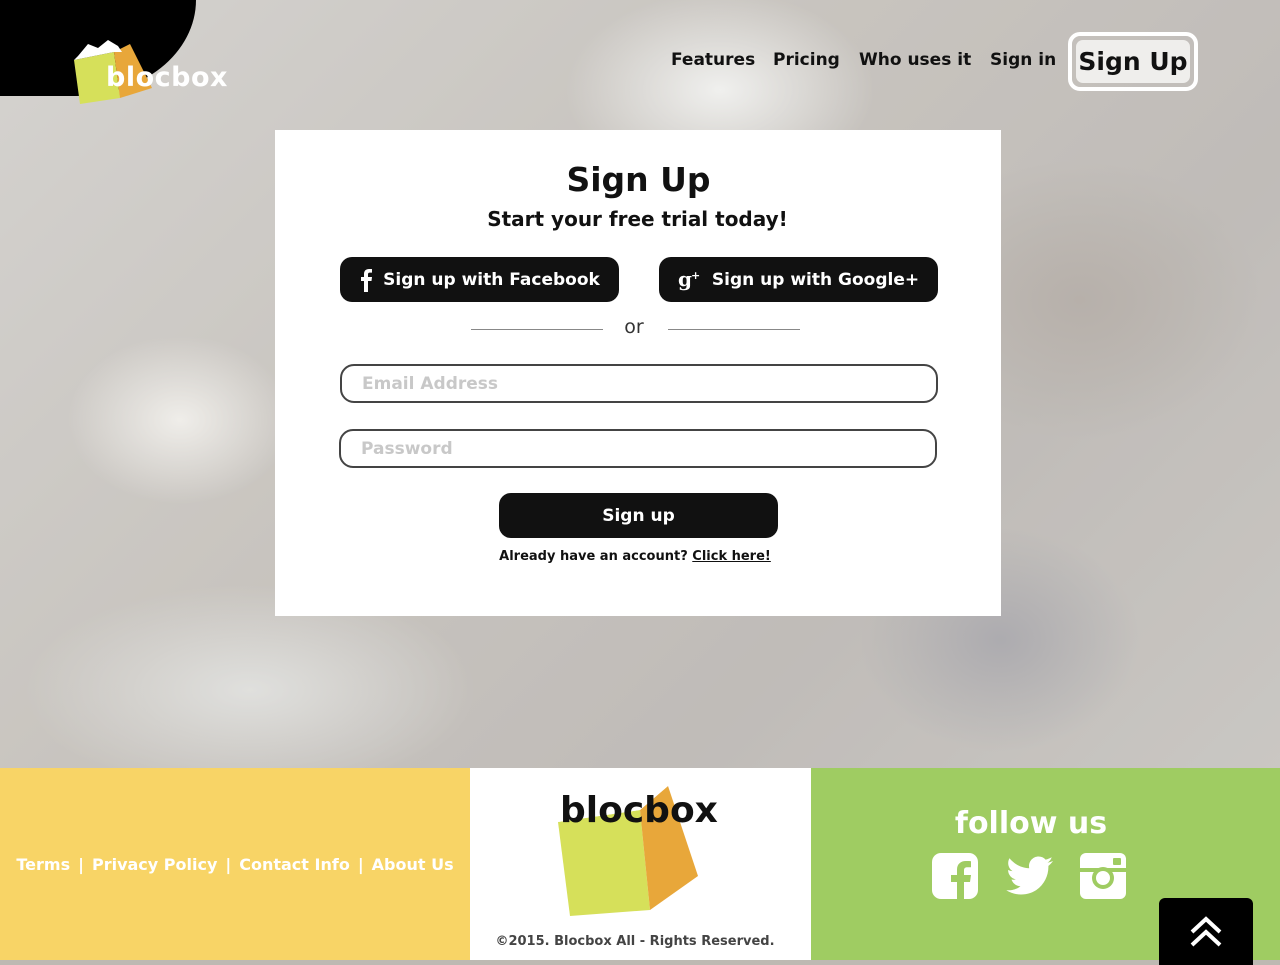 This screenshot has height=965, width=1280. I want to click on or-label: or, so click(634, 327).